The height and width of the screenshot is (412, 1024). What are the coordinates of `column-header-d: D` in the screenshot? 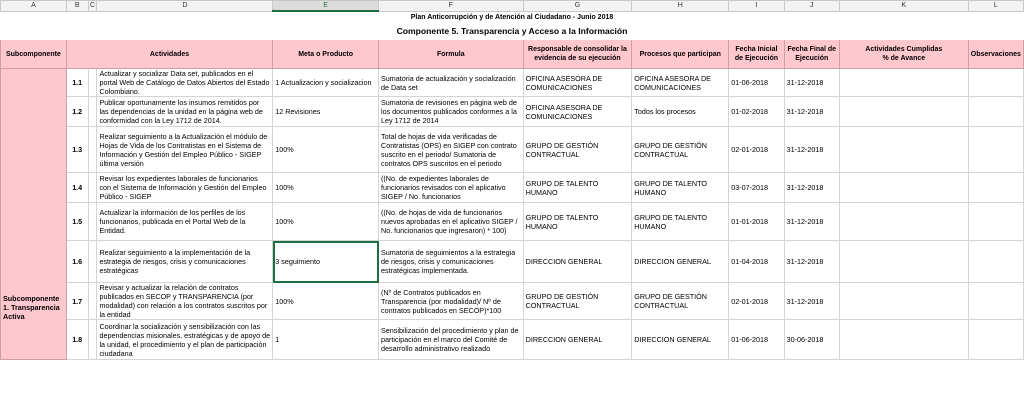 It's located at (185, 6).